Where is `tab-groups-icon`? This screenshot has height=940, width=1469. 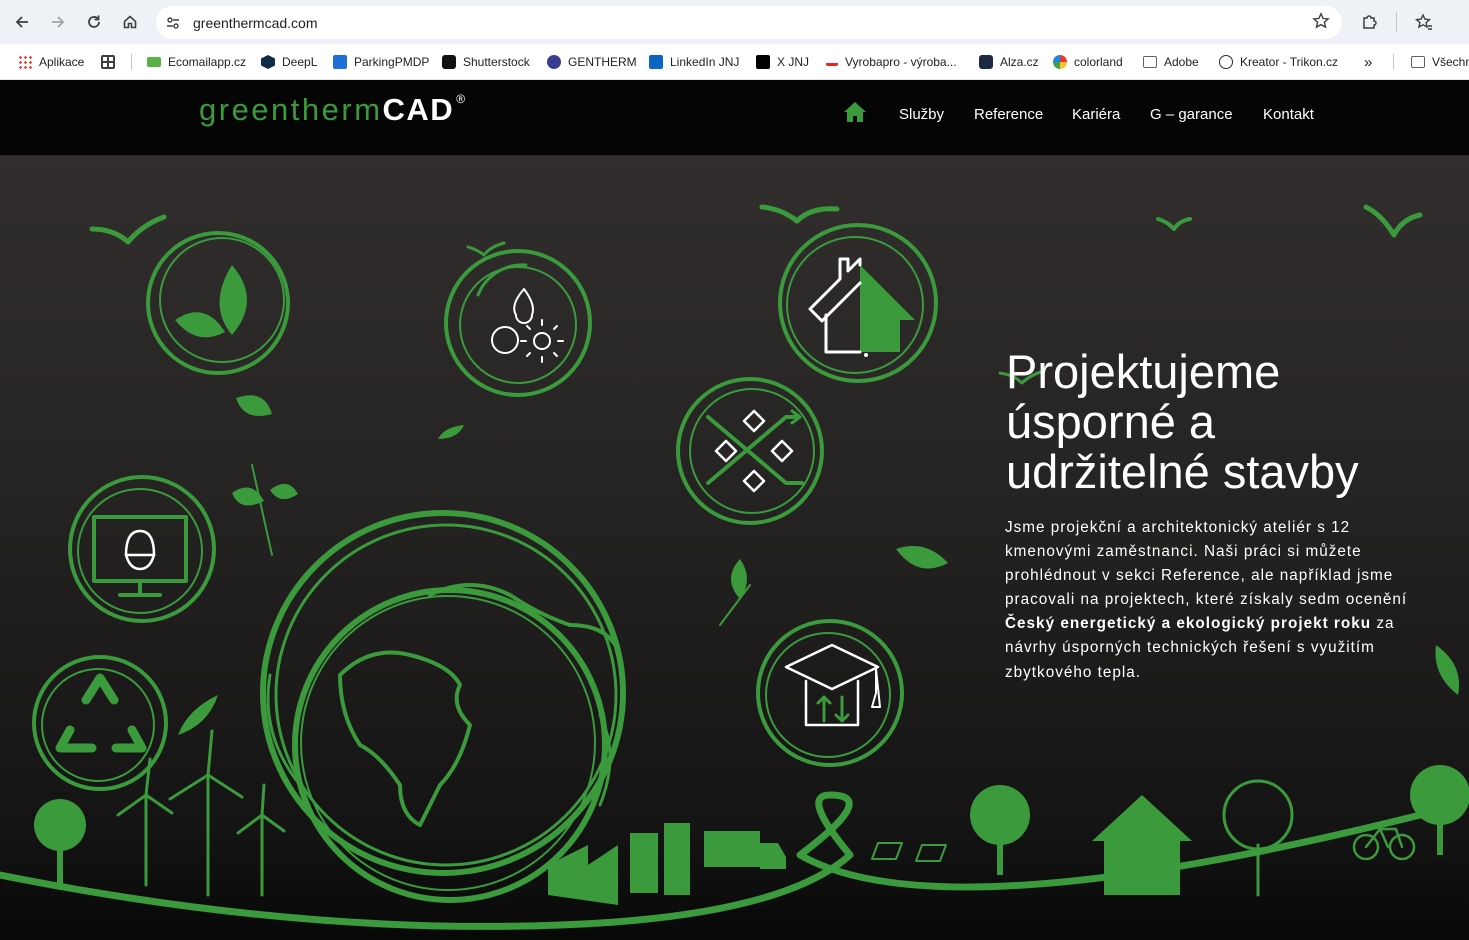 tab-groups-icon is located at coordinates (108, 62).